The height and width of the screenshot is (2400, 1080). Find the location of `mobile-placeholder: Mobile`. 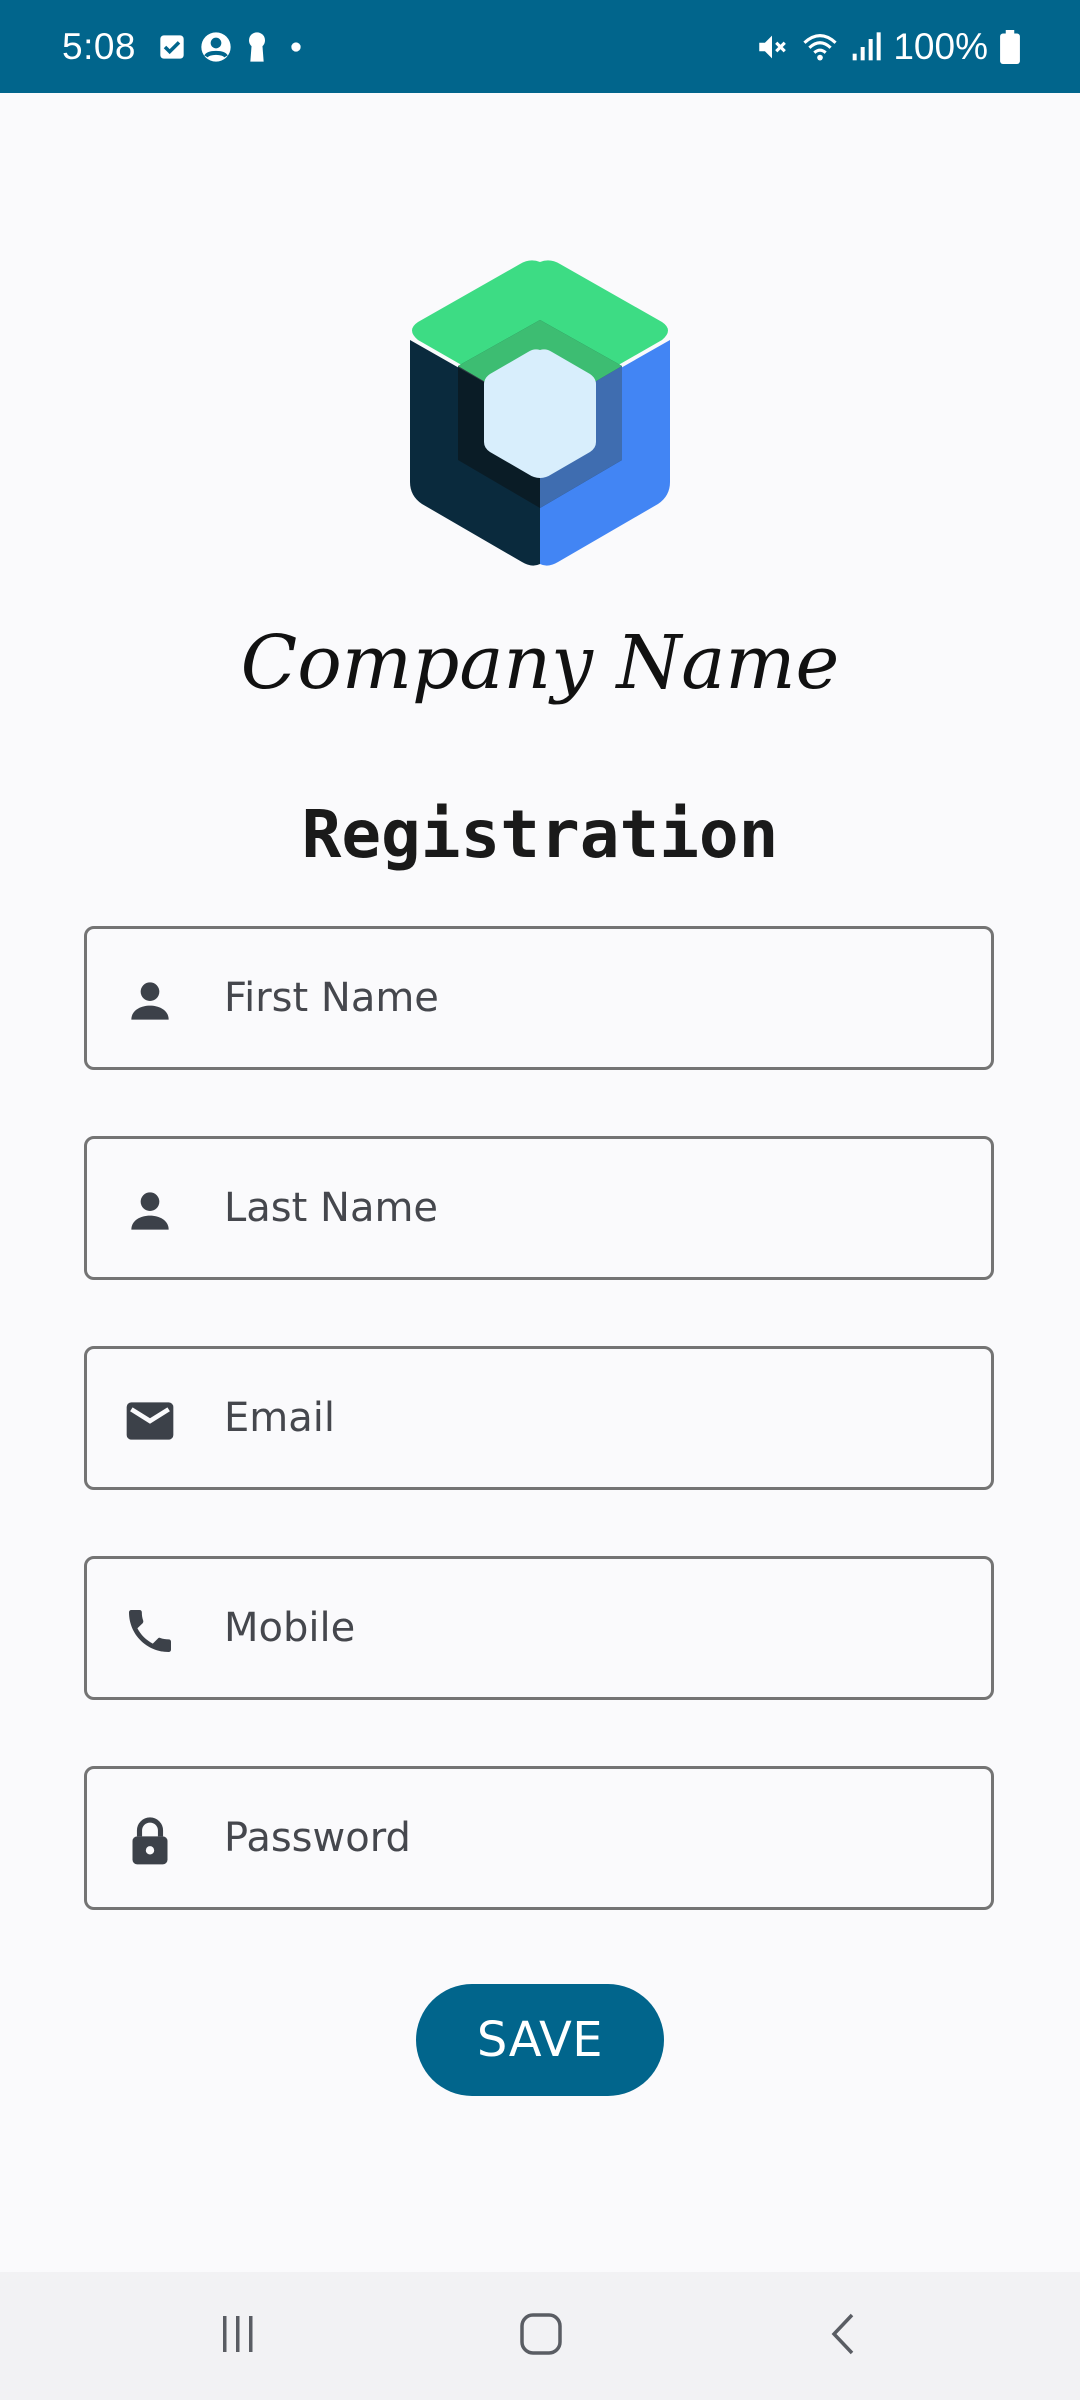

mobile-placeholder: Mobile is located at coordinates (290, 1628).